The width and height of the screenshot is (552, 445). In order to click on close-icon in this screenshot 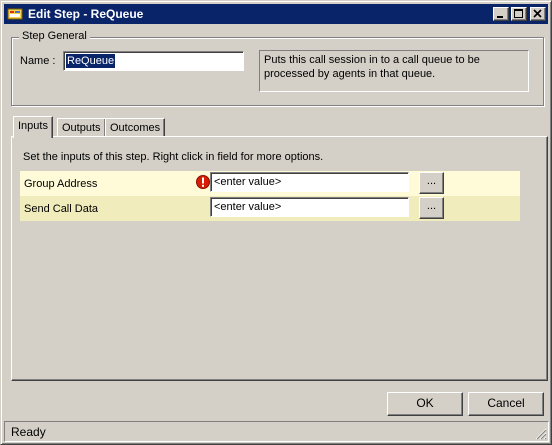, I will do `click(537, 13)`.